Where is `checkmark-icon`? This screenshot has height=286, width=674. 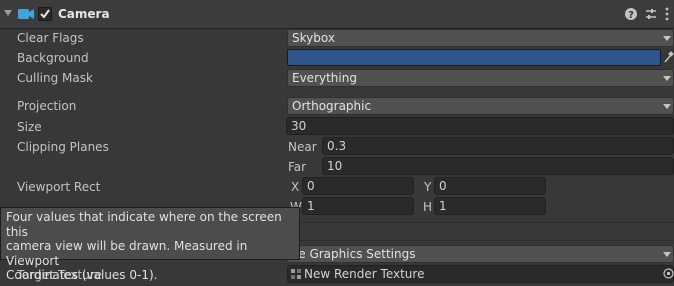 checkmark-icon is located at coordinates (45, 14).